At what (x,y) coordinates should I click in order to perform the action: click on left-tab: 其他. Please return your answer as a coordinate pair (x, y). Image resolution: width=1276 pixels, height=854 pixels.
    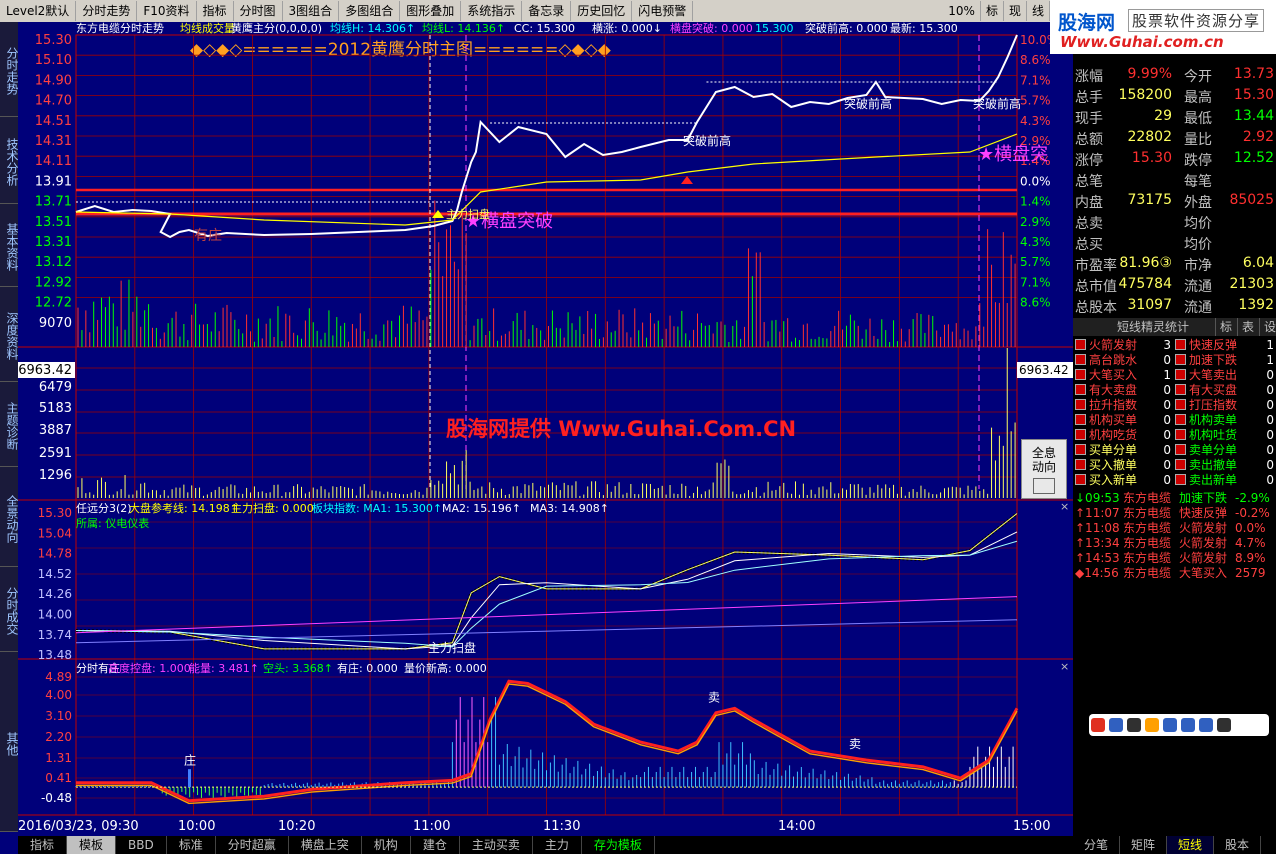
    Looking at the image, I should click on (9, 742).